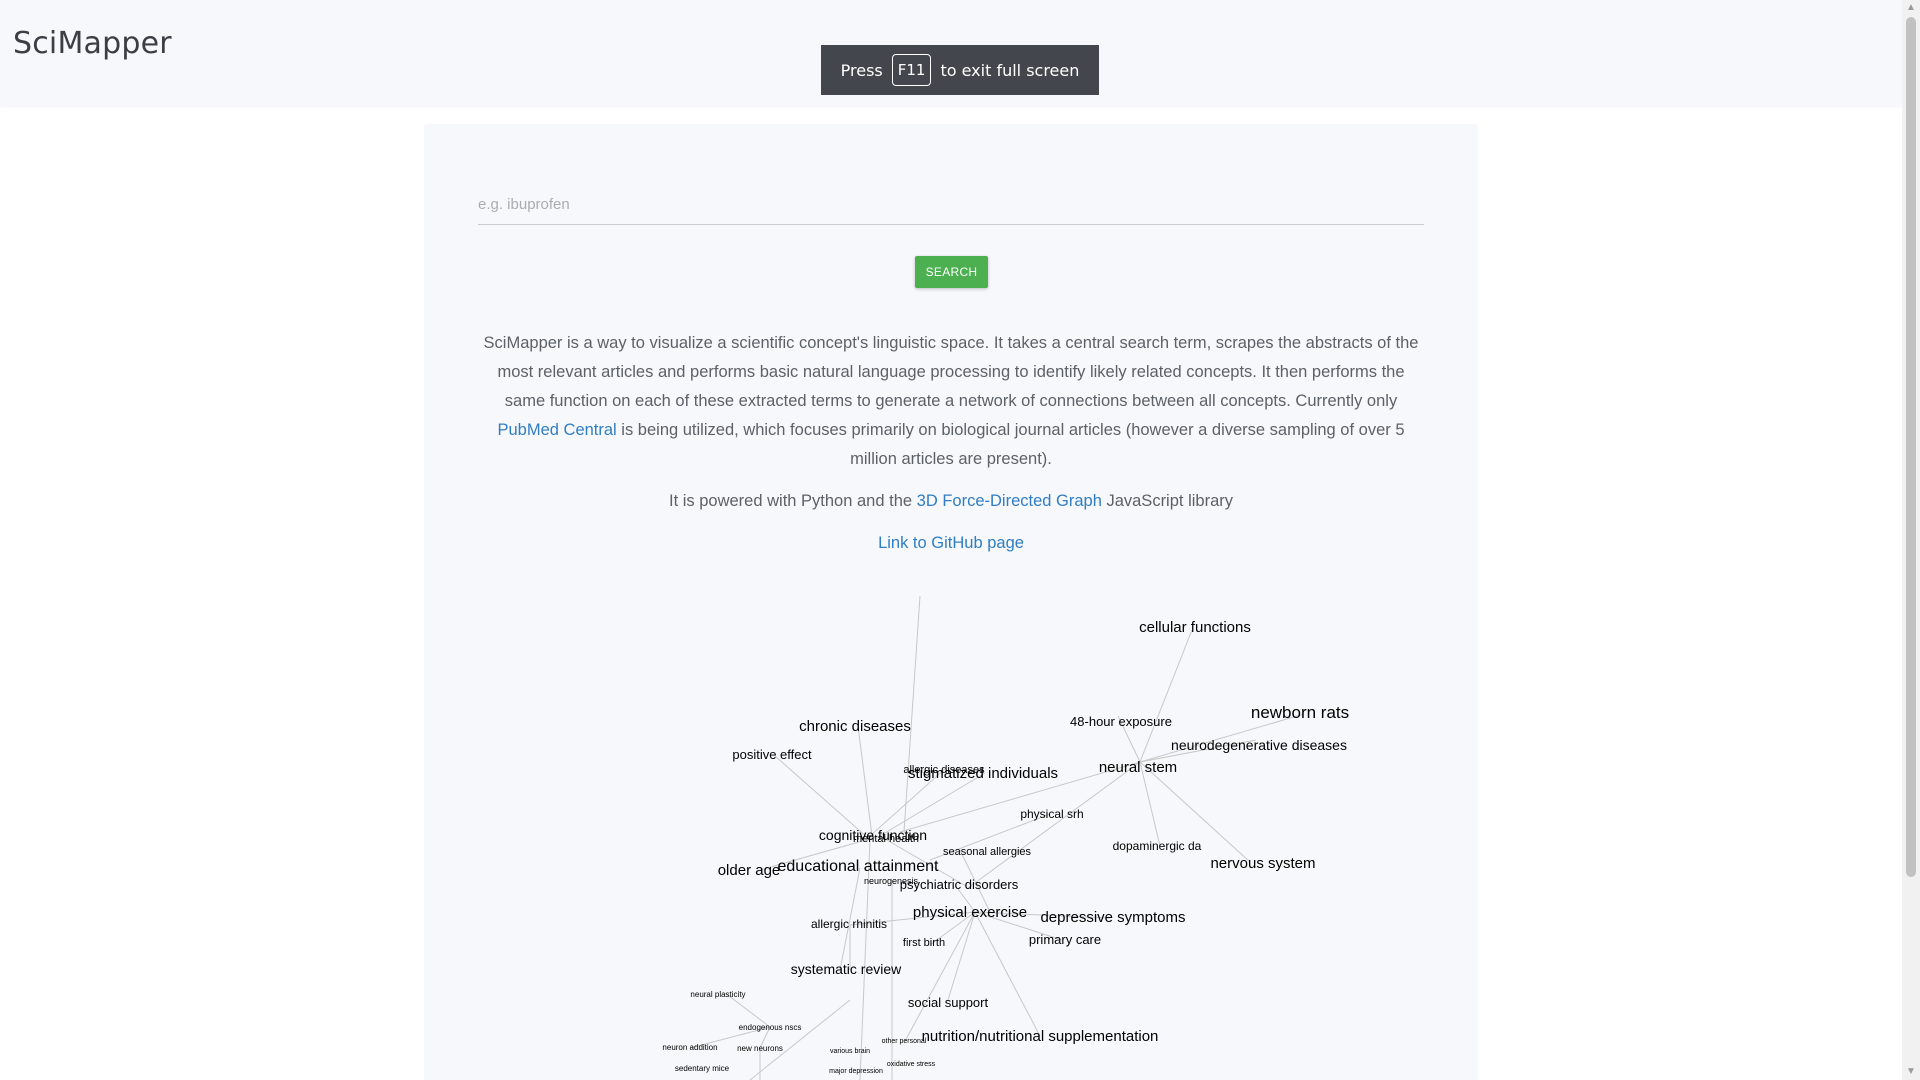 The height and width of the screenshot is (1080, 1920). Describe the element at coordinates (846, 969) in the screenshot. I see `graph-node-label: systematic review` at that location.